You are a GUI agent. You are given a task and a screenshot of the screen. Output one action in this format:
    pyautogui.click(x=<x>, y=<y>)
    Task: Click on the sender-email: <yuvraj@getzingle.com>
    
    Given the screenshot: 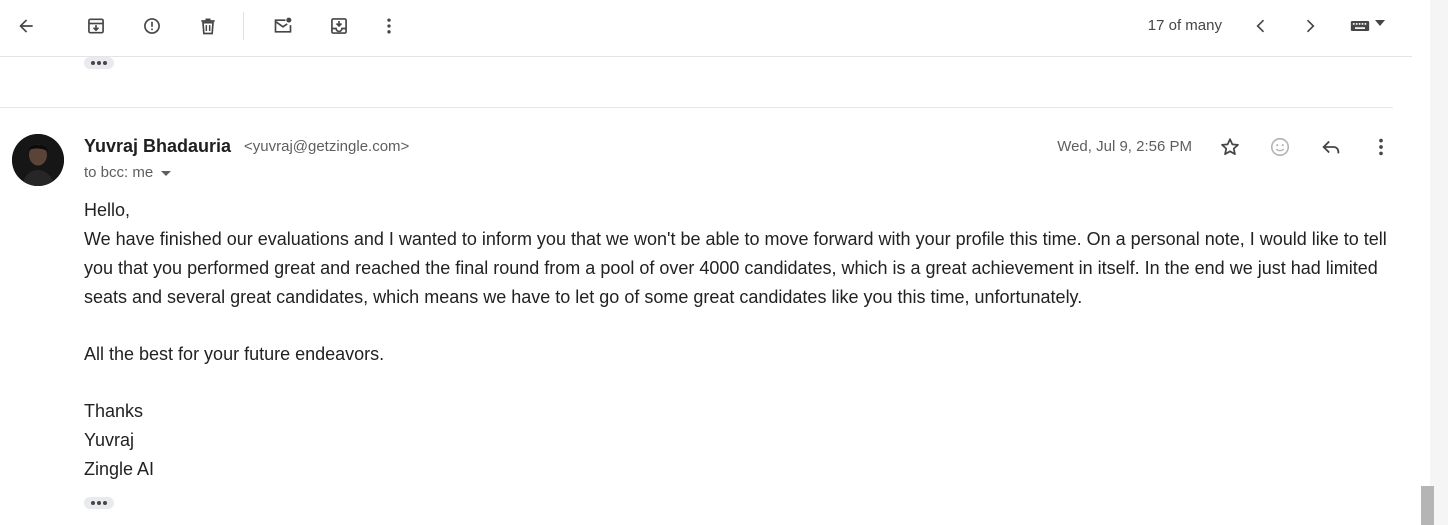 What is the action you would take?
    pyautogui.click(x=327, y=146)
    